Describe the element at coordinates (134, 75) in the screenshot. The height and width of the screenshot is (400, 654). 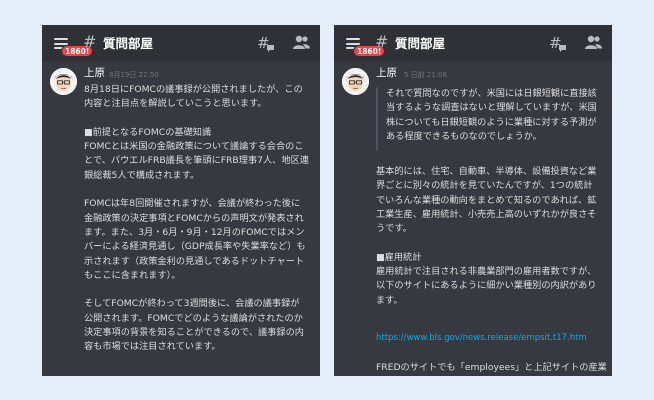
I see `message-timestamp: 8月19日 22:50` at that location.